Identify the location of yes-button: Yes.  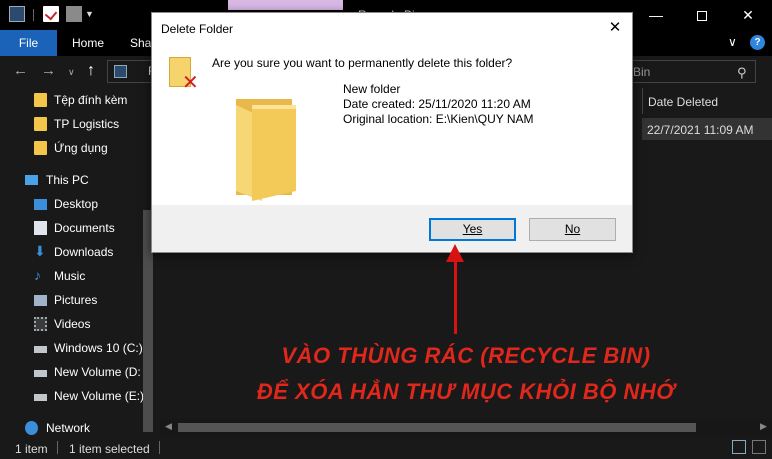
(472, 229).